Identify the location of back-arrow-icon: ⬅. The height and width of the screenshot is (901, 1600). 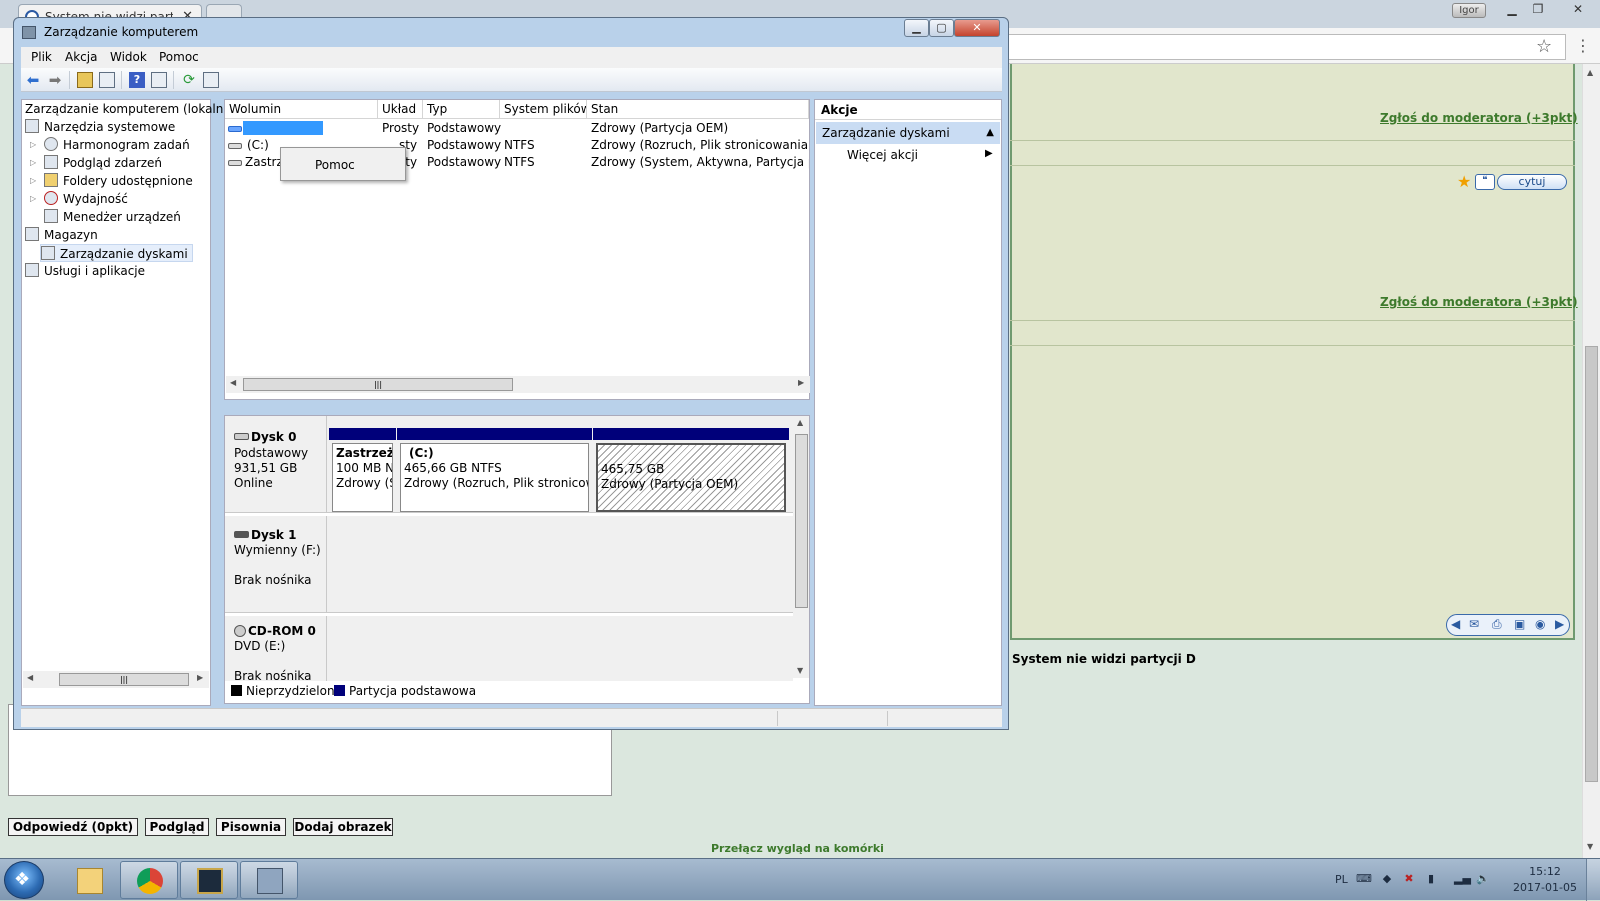
(33, 80).